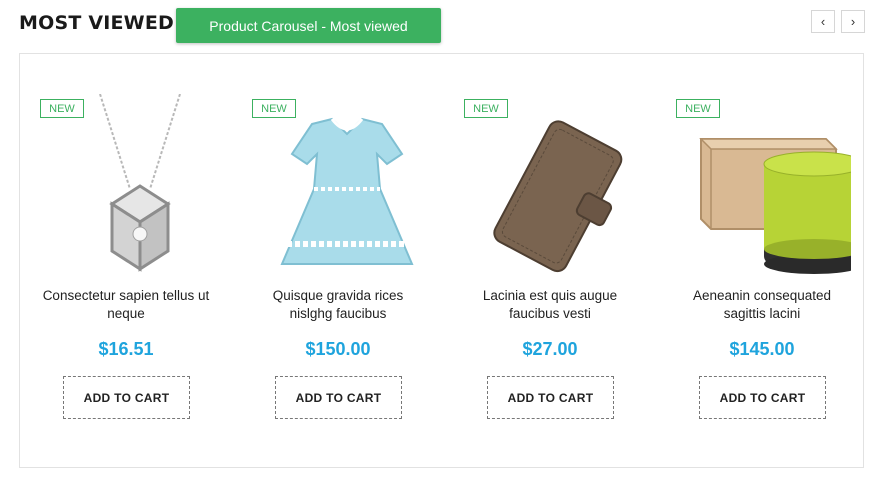 The height and width of the screenshot is (479, 884). What do you see at coordinates (762, 349) in the screenshot?
I see `product-price: $145.00` at bounding box center [762, 349].